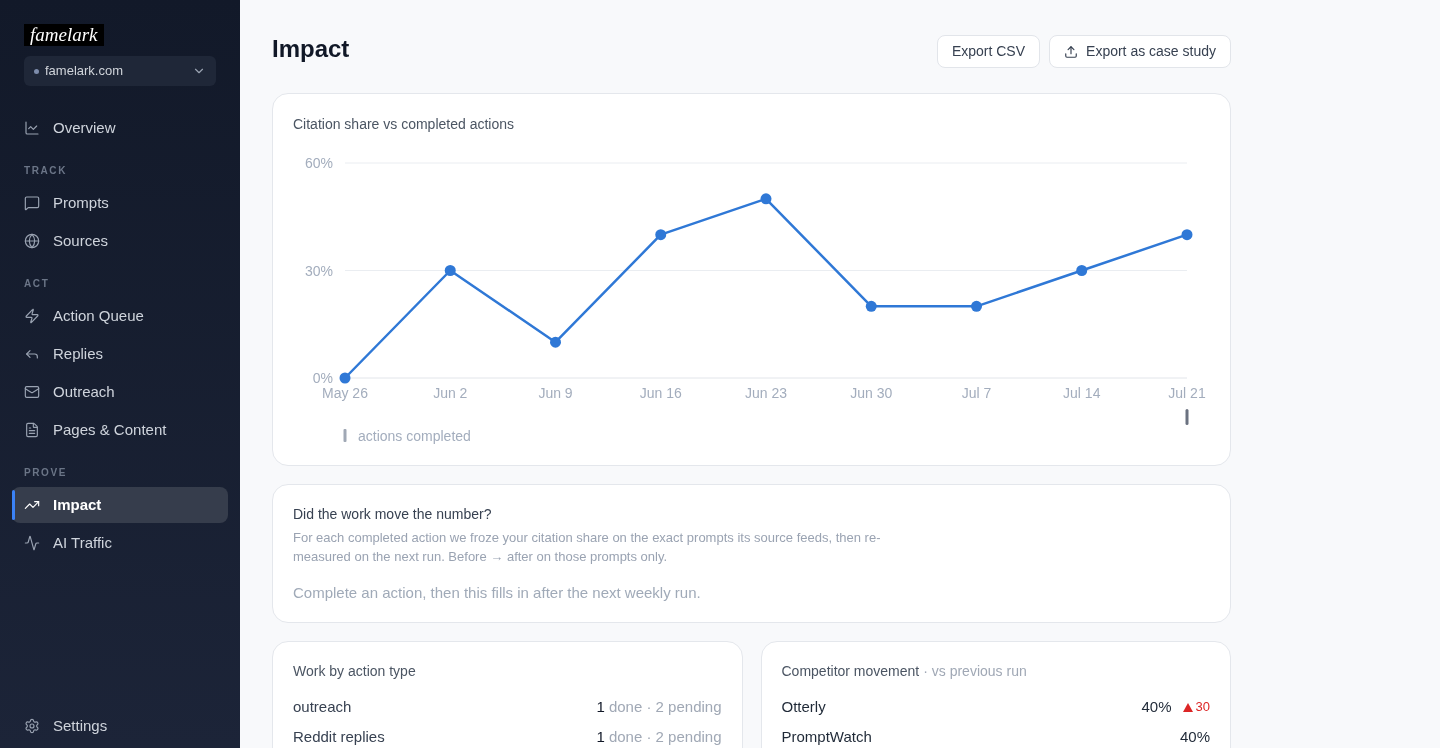  Describe the element at coordinates (64, 35) in the screenshot. I see `logo: famelark` at that location.